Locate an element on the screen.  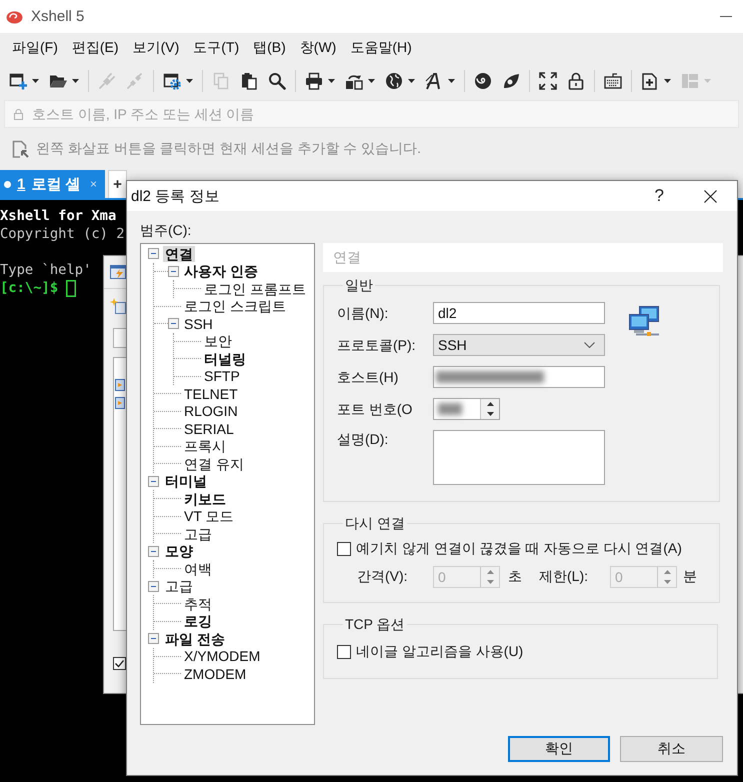
document-icon is located at coordinates (120, 385).